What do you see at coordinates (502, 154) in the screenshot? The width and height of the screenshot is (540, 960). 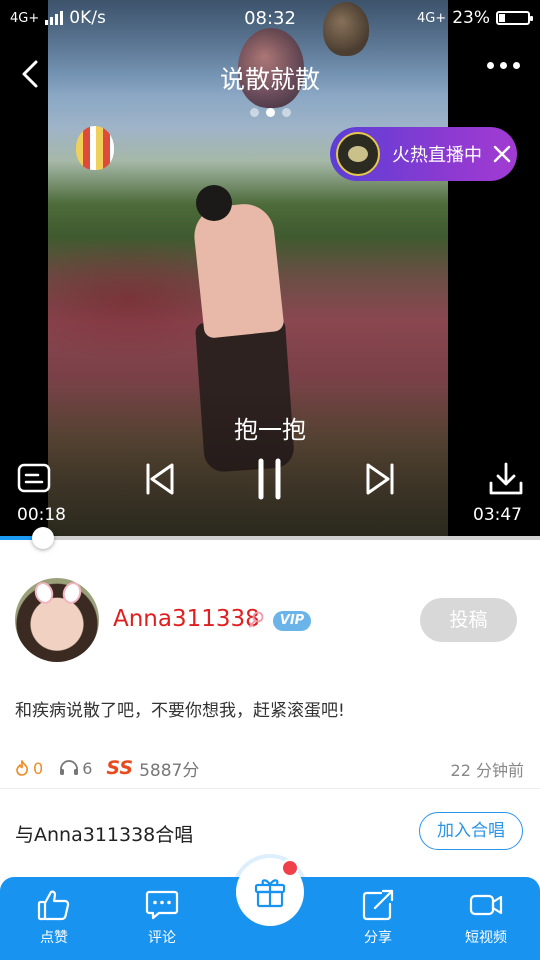 I see `close-icon` at bounding box center [502, 154].